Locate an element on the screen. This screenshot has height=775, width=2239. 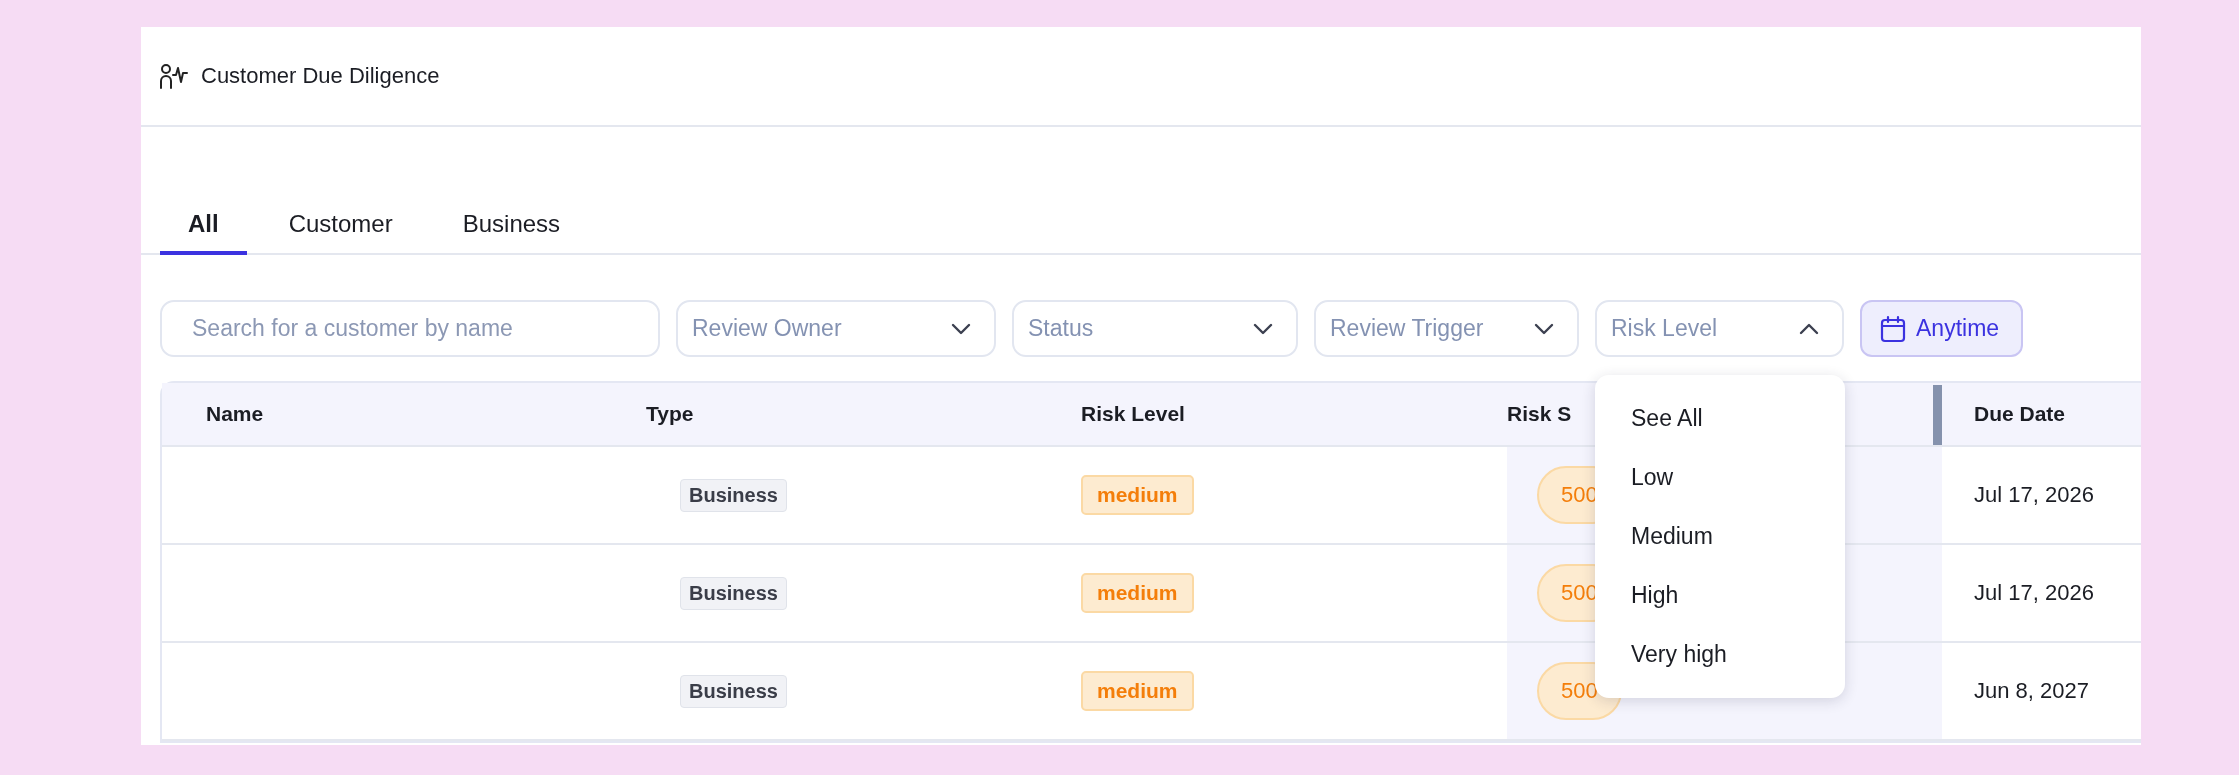
menu-option: See All is located at coordinates (1720, 418).